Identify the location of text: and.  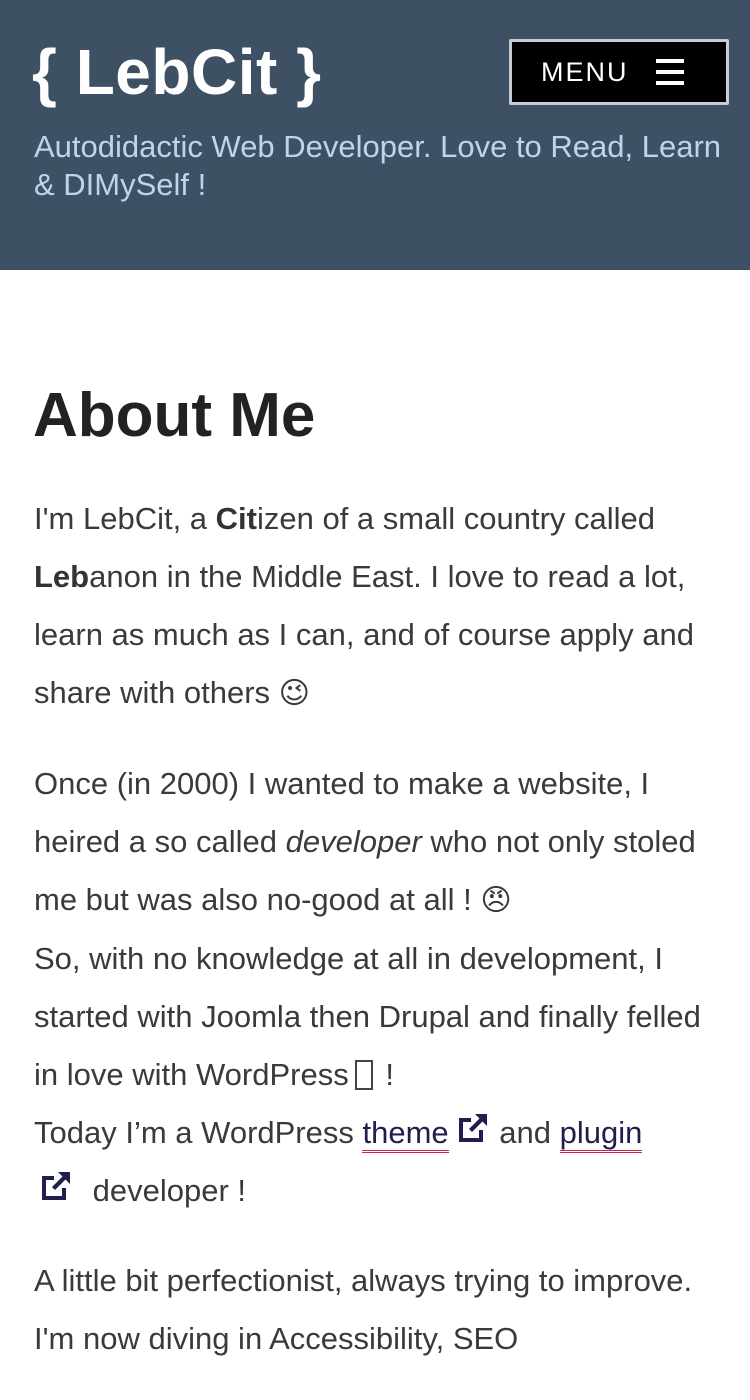
(525, 1132).